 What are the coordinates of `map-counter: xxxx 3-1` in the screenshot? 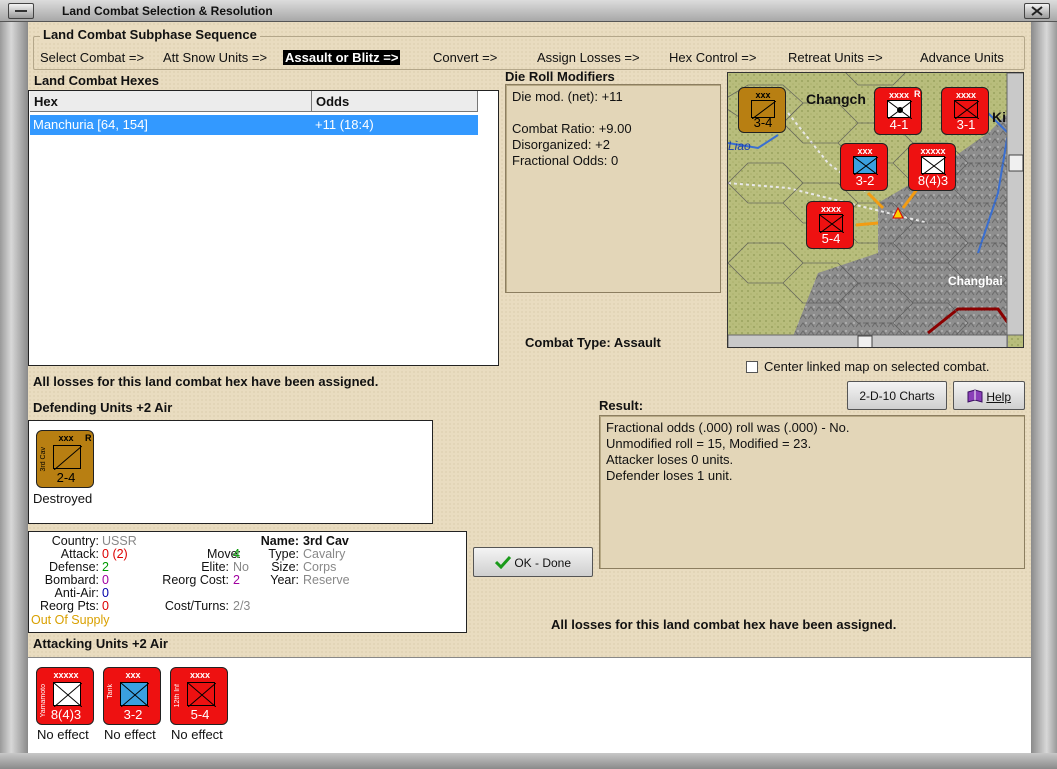 It's located at (965, 111).